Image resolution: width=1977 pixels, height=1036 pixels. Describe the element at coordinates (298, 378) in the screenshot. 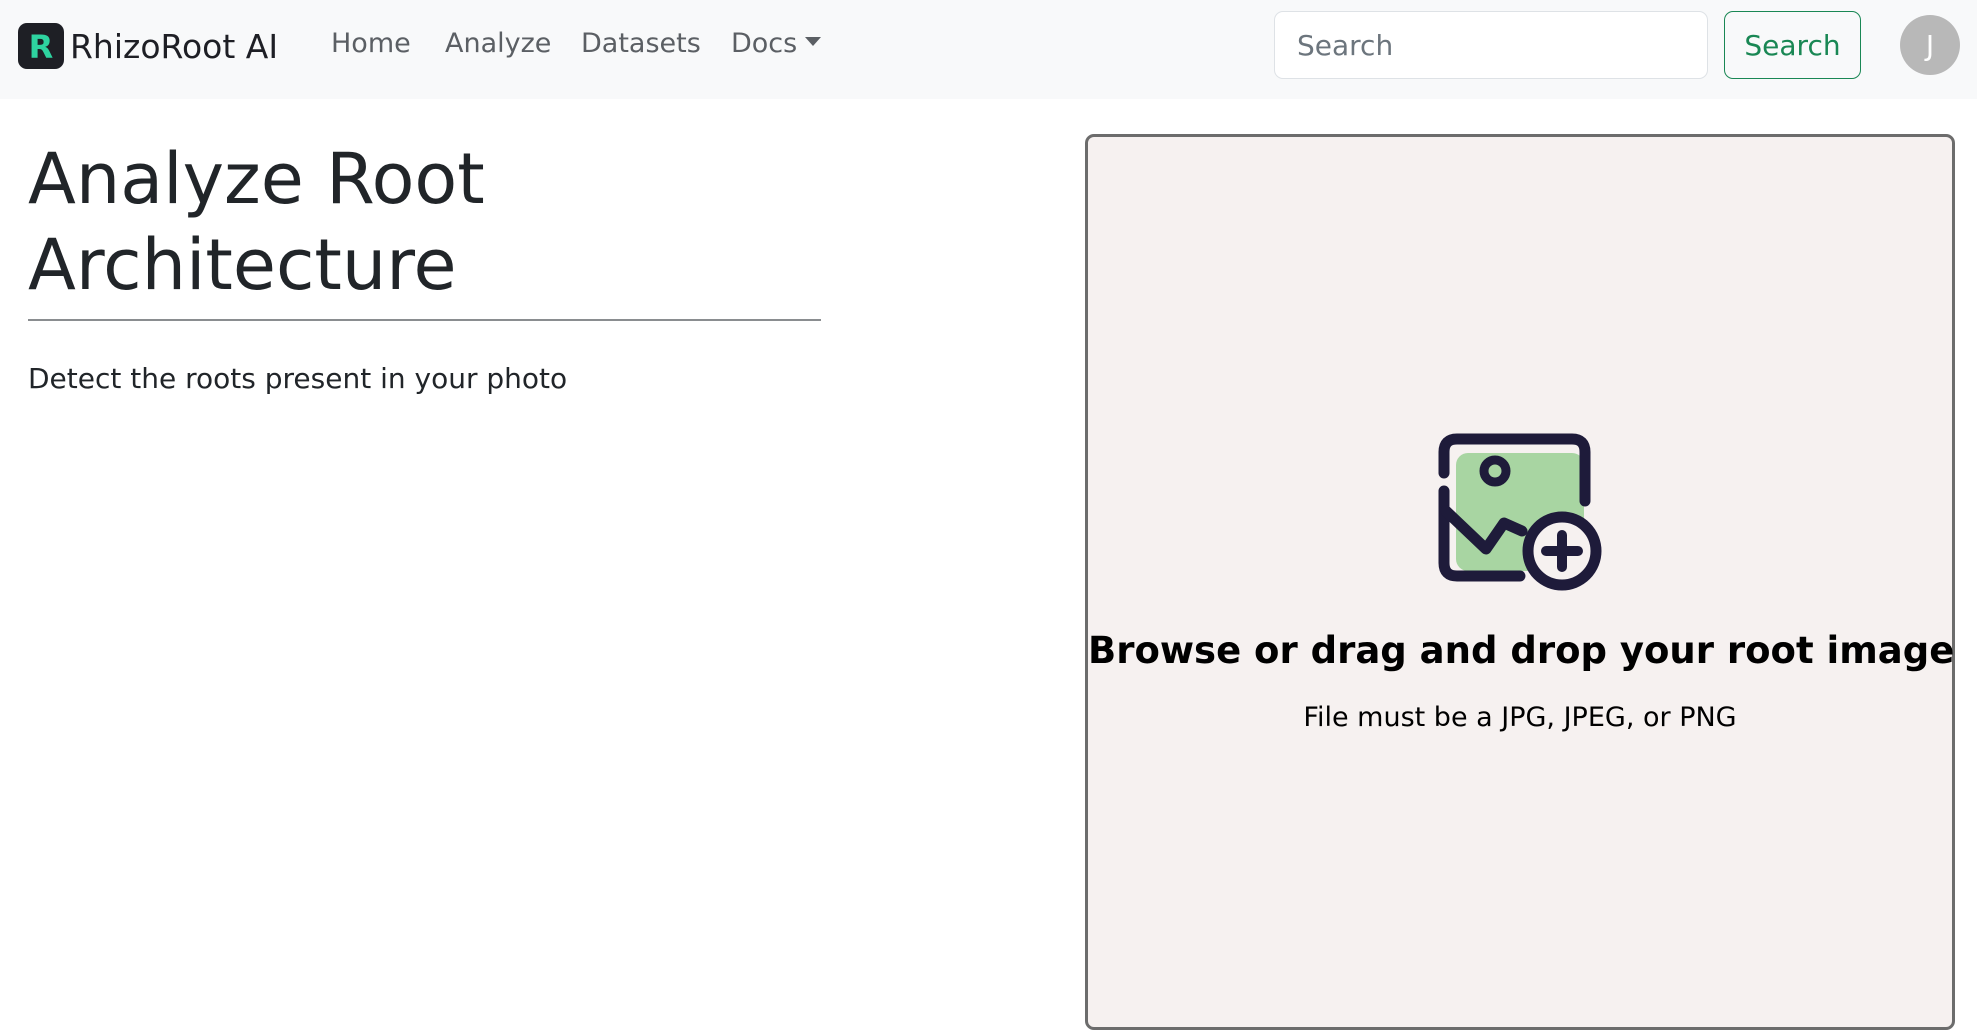

I see `page-subtitle: Detect the roots present in your photo` at that location.